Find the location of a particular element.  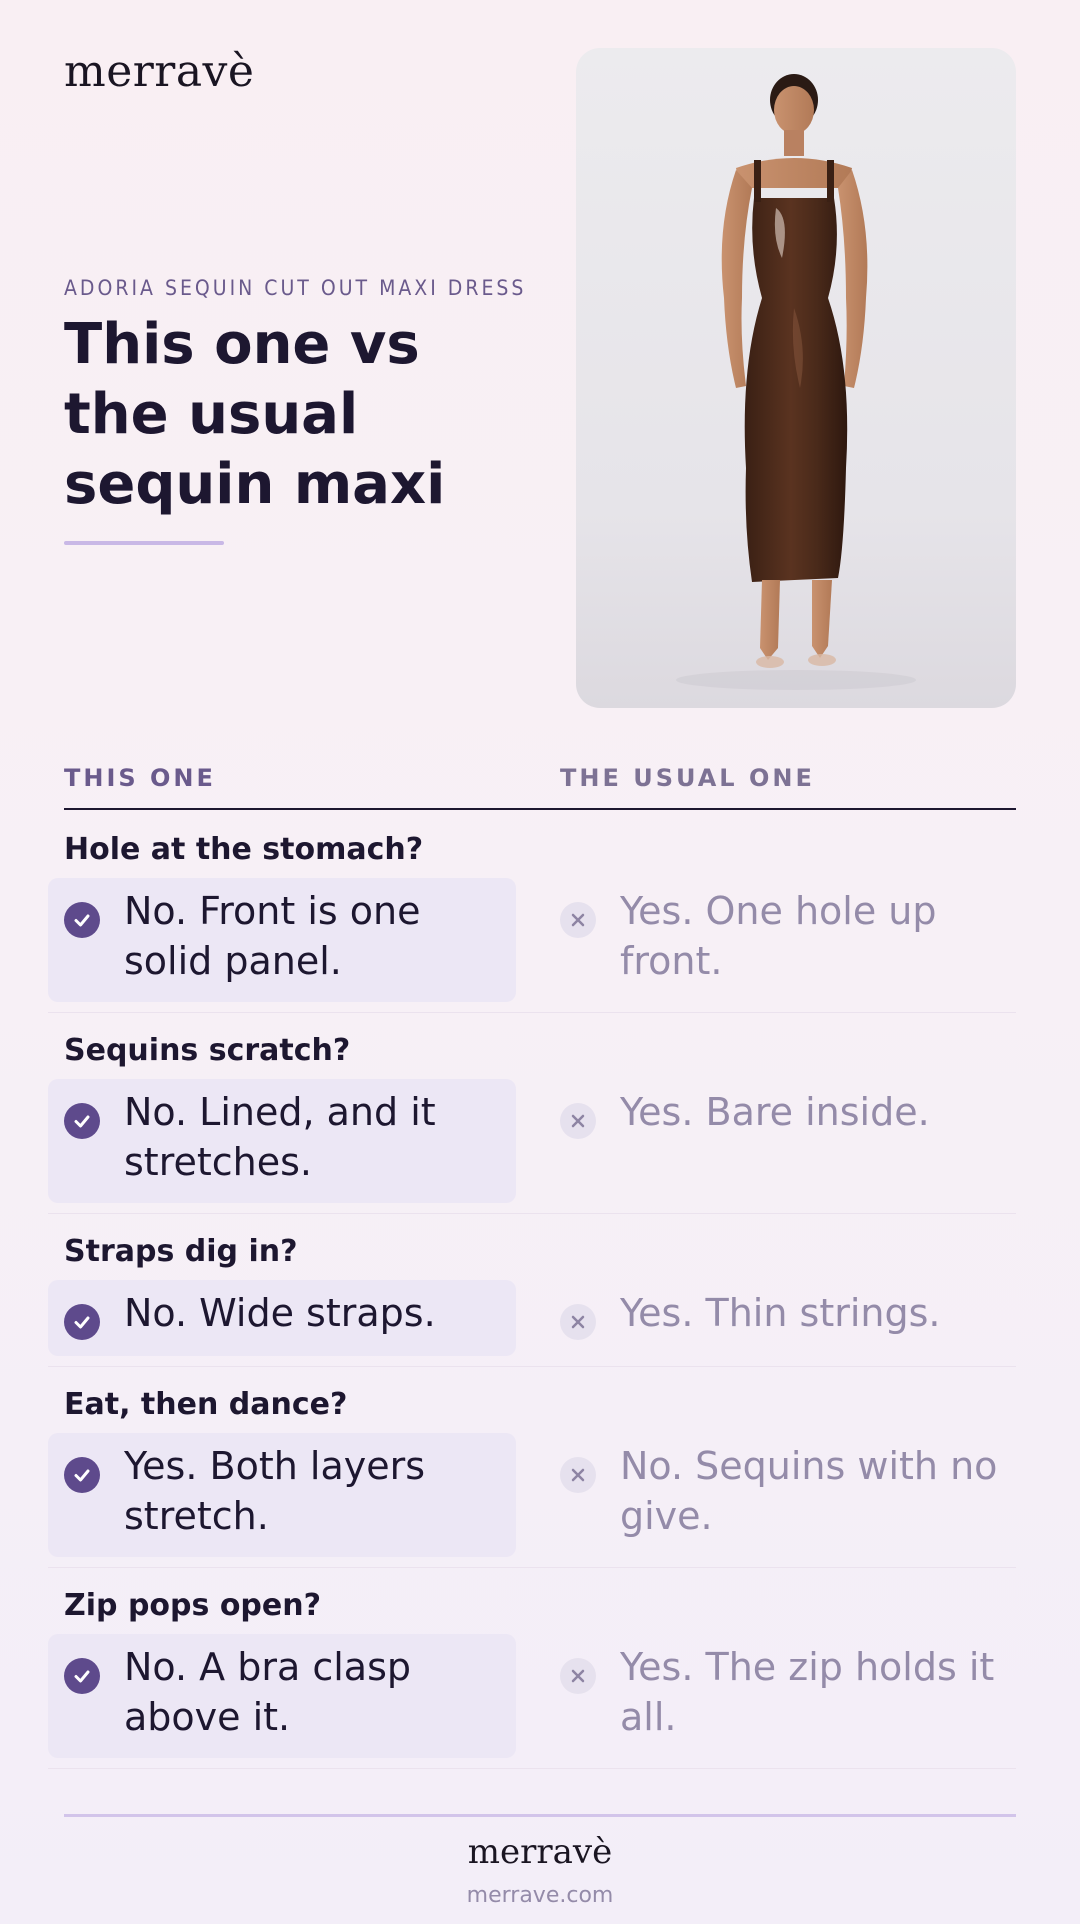

usual-one-cell: No. Sequins with no give. is located at coordinates (788, 1487).